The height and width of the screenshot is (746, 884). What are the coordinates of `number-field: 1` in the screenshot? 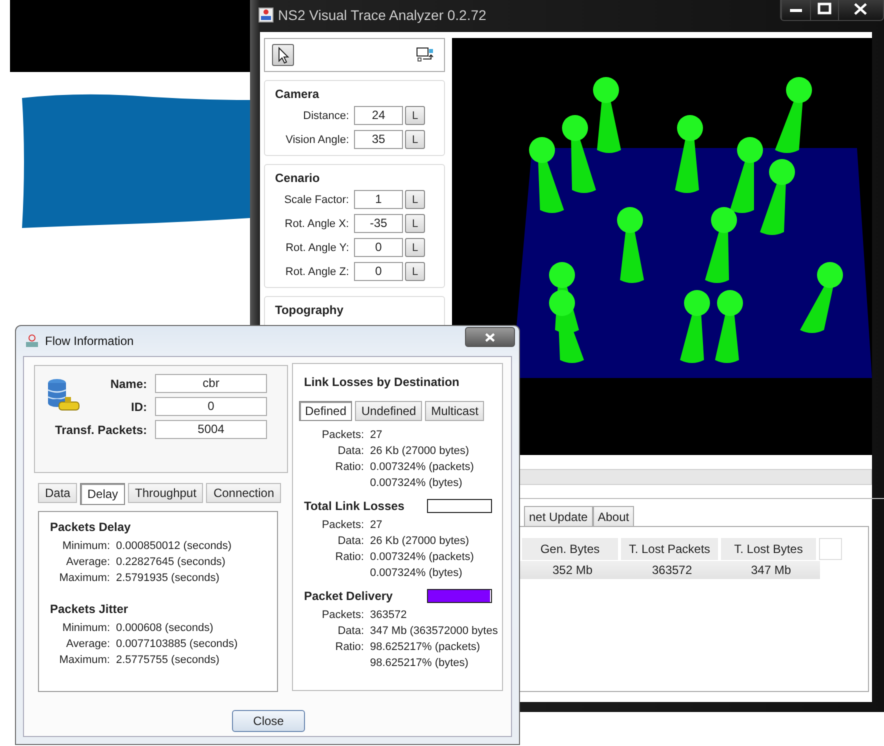 It's located at (378, 199).